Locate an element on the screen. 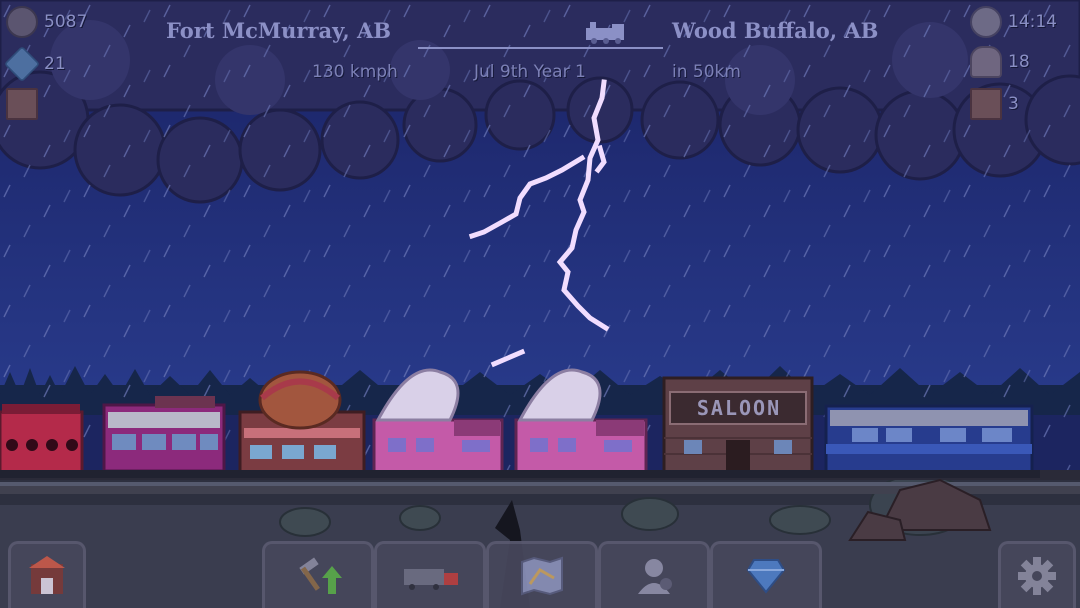 The height and width of the screenshot is (608, 1080). passenger-value: 18 is located at coordinates (1019, 62).